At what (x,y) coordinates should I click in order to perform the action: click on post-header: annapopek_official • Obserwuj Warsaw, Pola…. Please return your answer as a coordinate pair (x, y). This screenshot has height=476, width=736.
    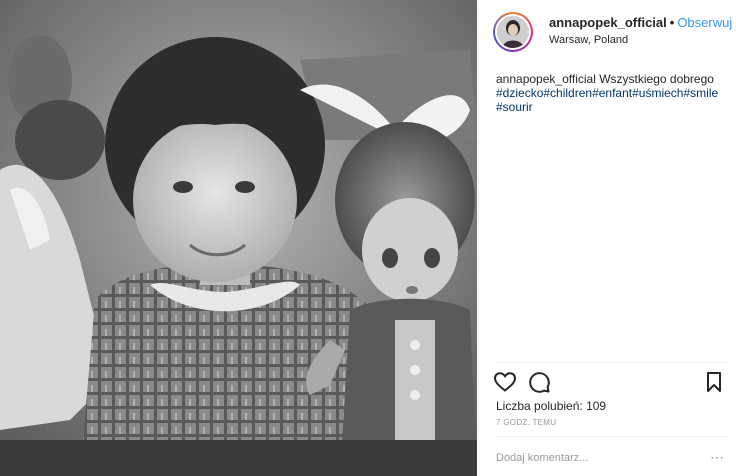
    Looking at the image, I should click on (611, 31).